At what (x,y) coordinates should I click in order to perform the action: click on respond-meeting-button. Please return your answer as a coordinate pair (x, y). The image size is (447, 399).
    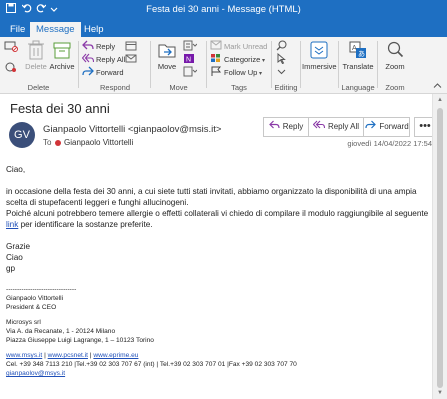
    Looking at the image, I should click on (132, 46).